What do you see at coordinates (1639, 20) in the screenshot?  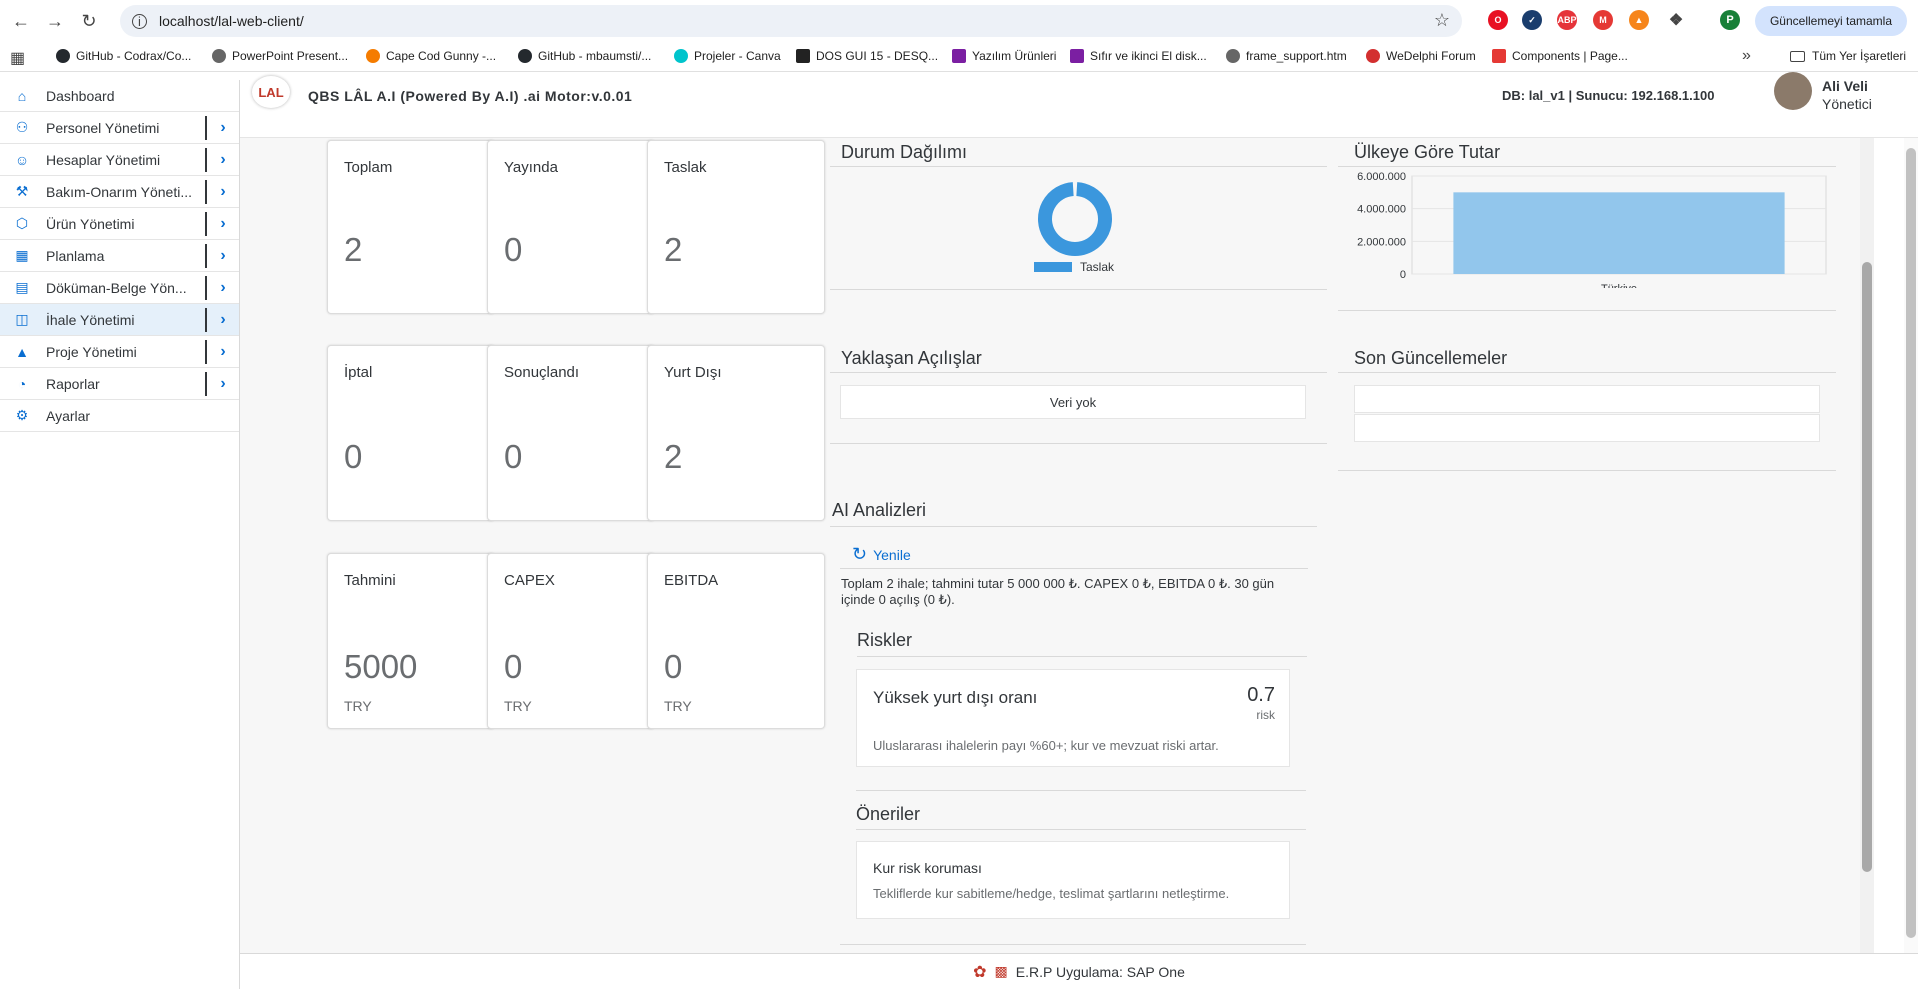 I see `metamask-extension-icon: ▲` at bounding box center [1639, 20].